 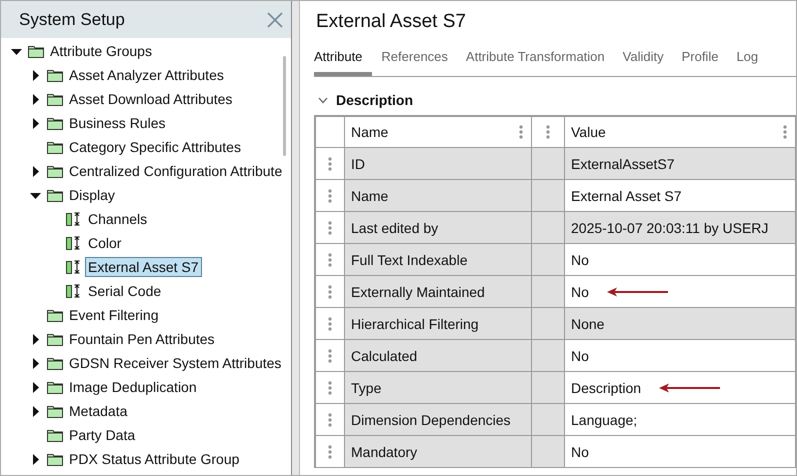 I want to click on tree-item: Color, so click(x=104, y=243).